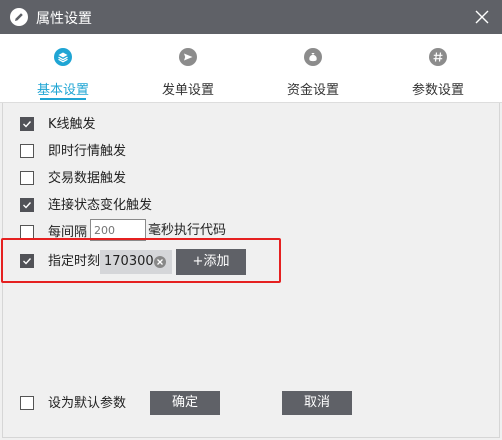  I want to click on money-bag-icon, so click(313, 57).